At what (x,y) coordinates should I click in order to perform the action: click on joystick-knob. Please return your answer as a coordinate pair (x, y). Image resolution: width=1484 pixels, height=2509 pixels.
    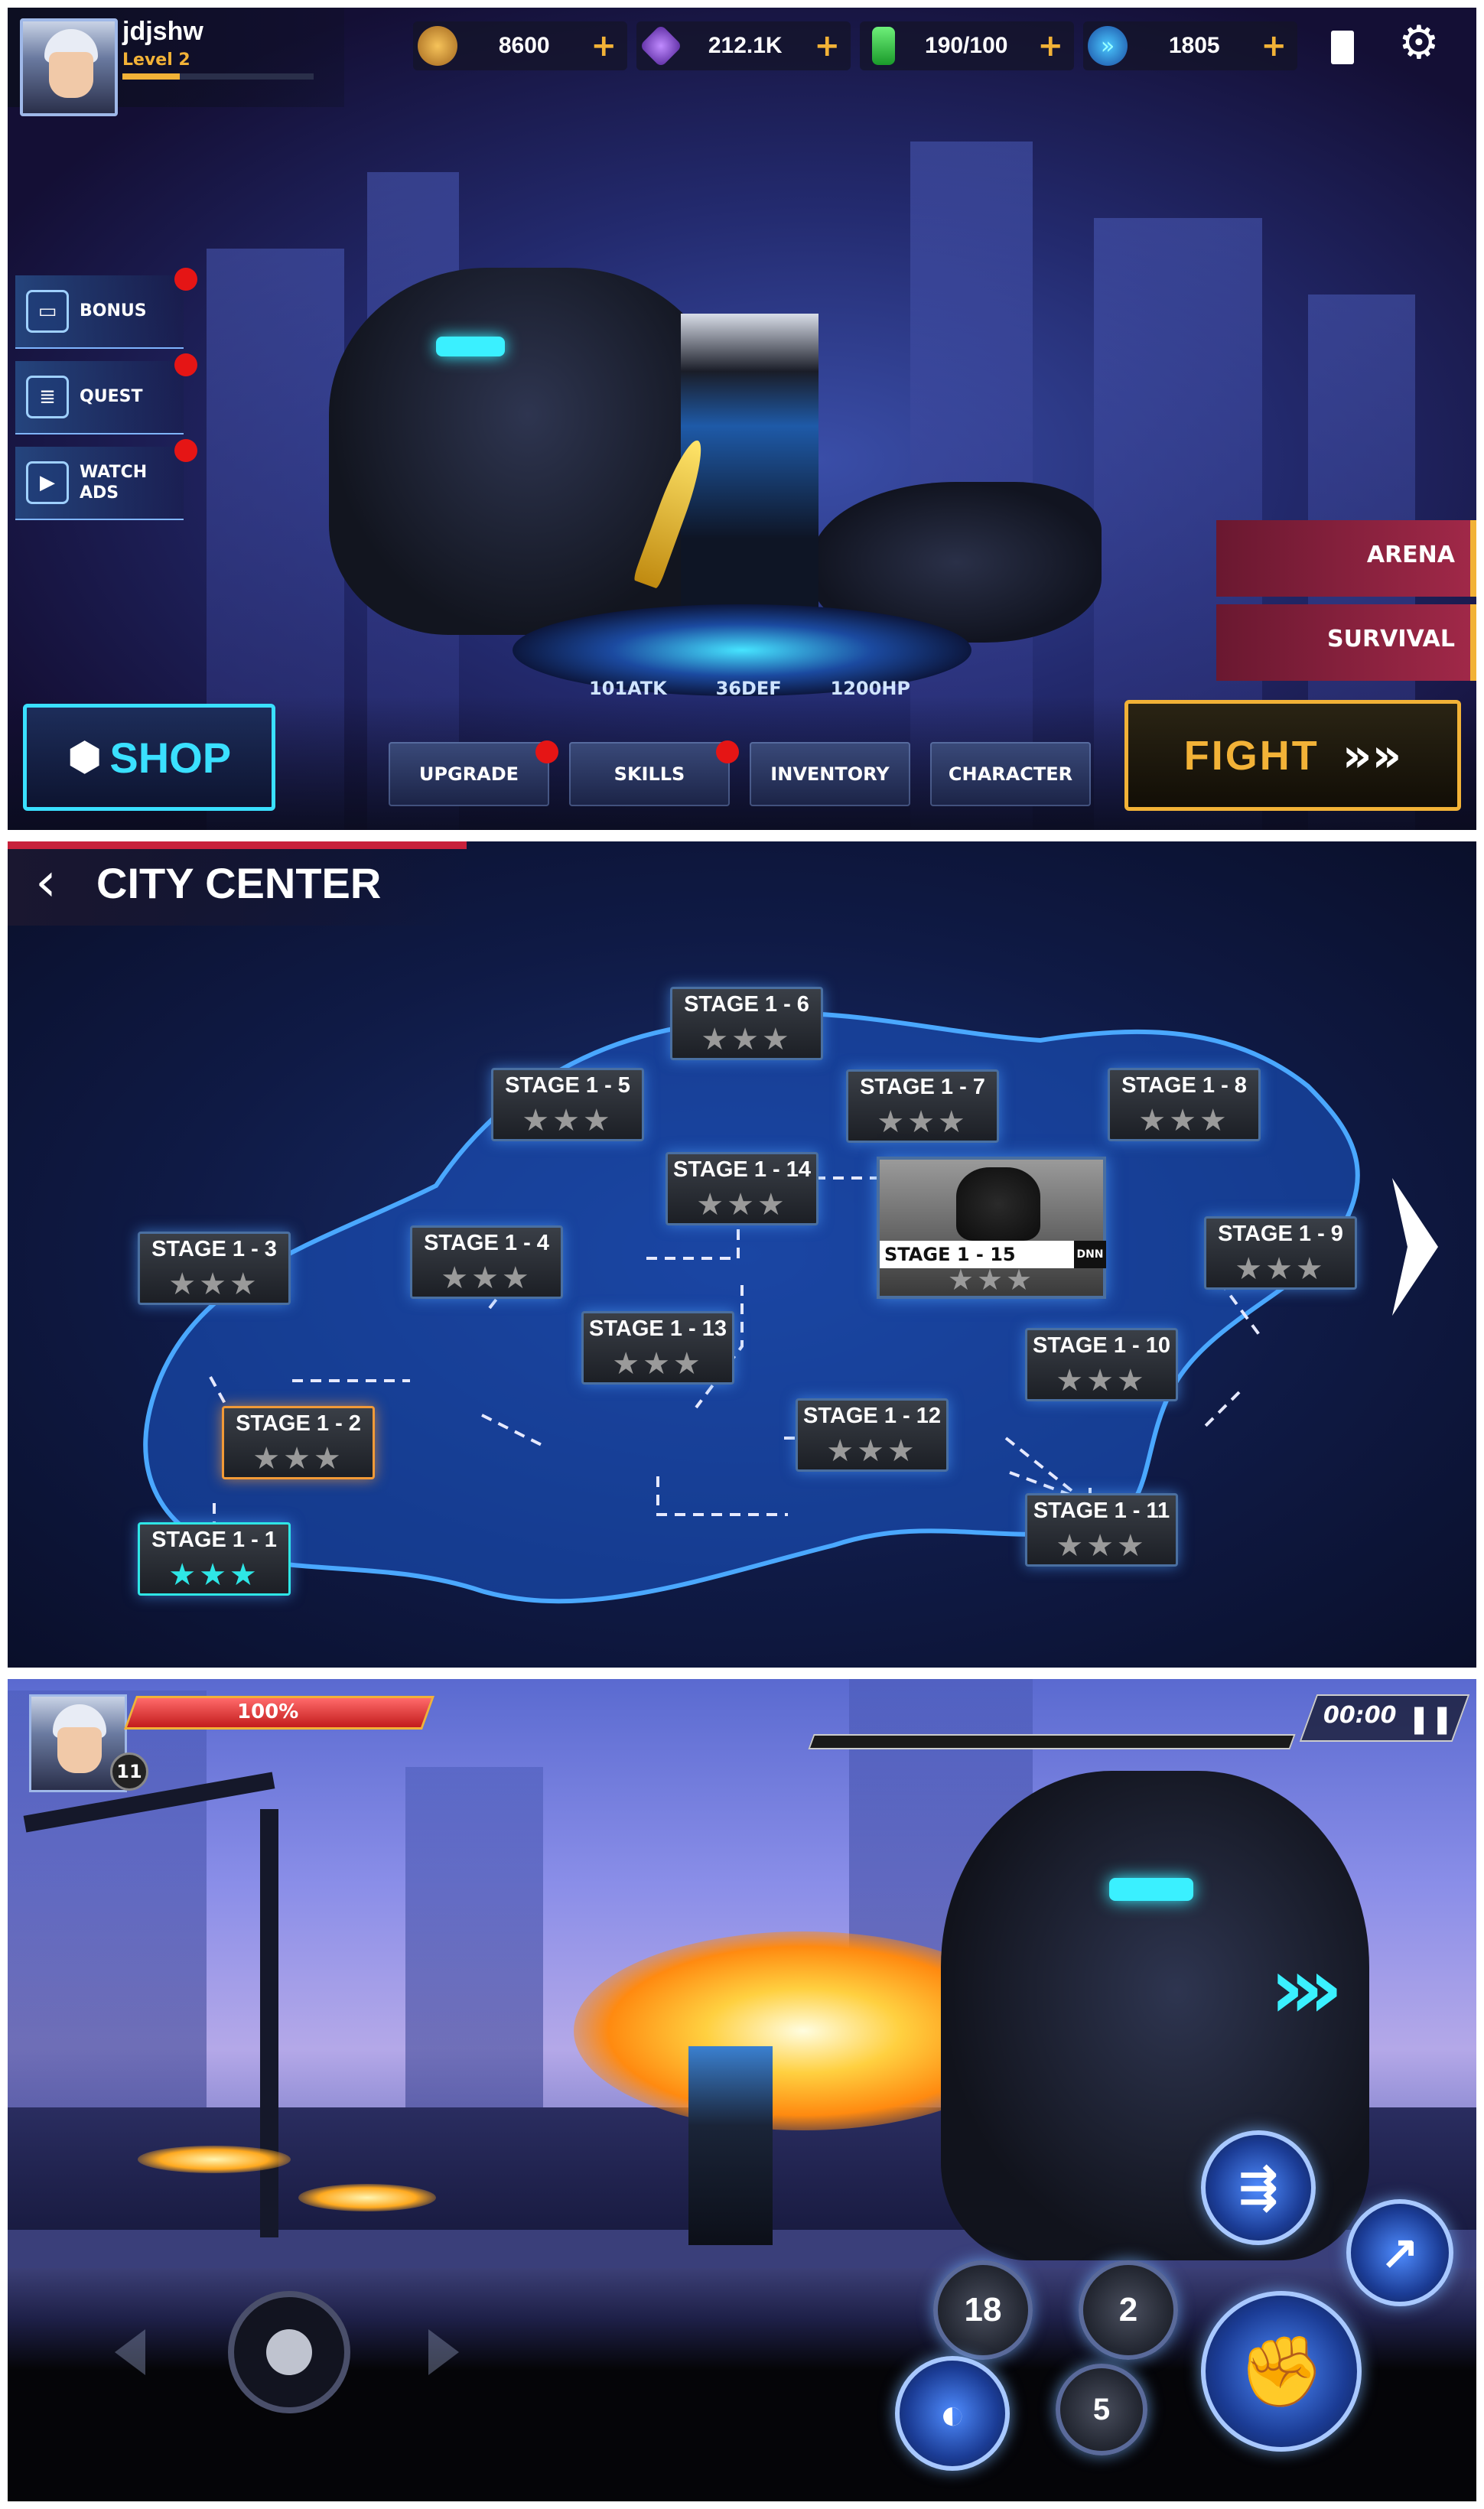
    Looking at the image, I should click on (289, 2352).